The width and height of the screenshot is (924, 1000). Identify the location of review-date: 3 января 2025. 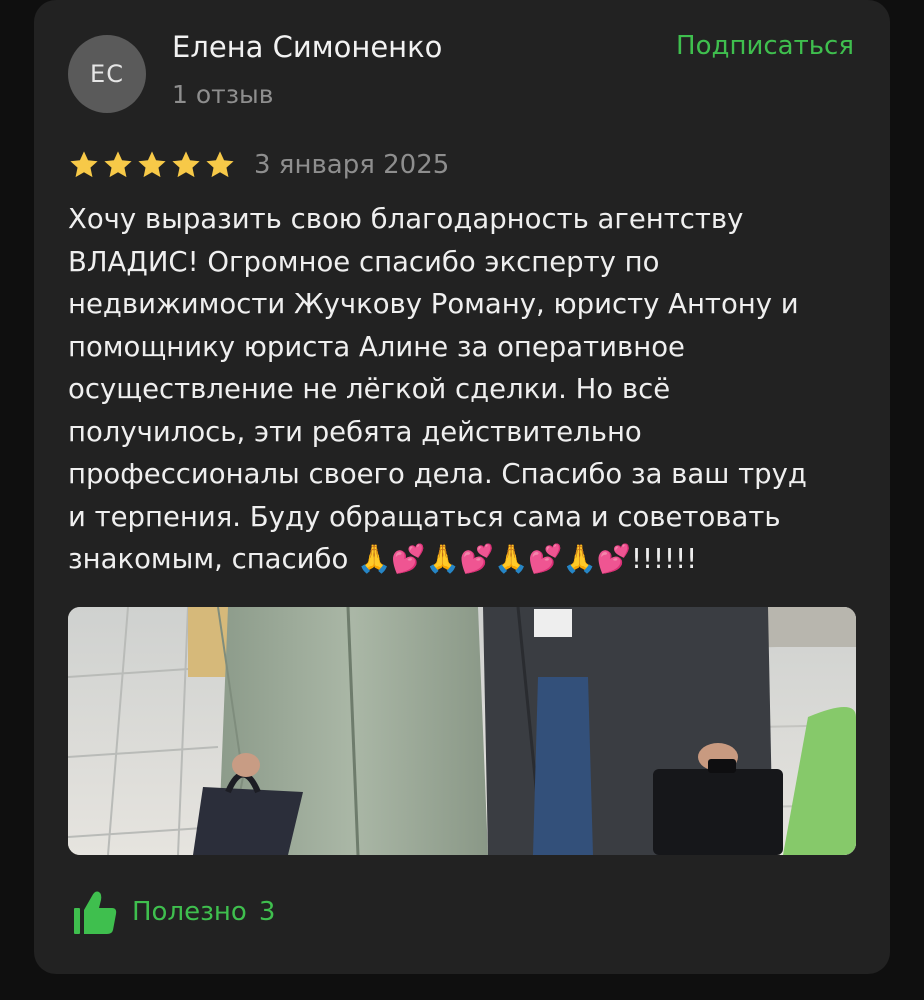
(352, 165).